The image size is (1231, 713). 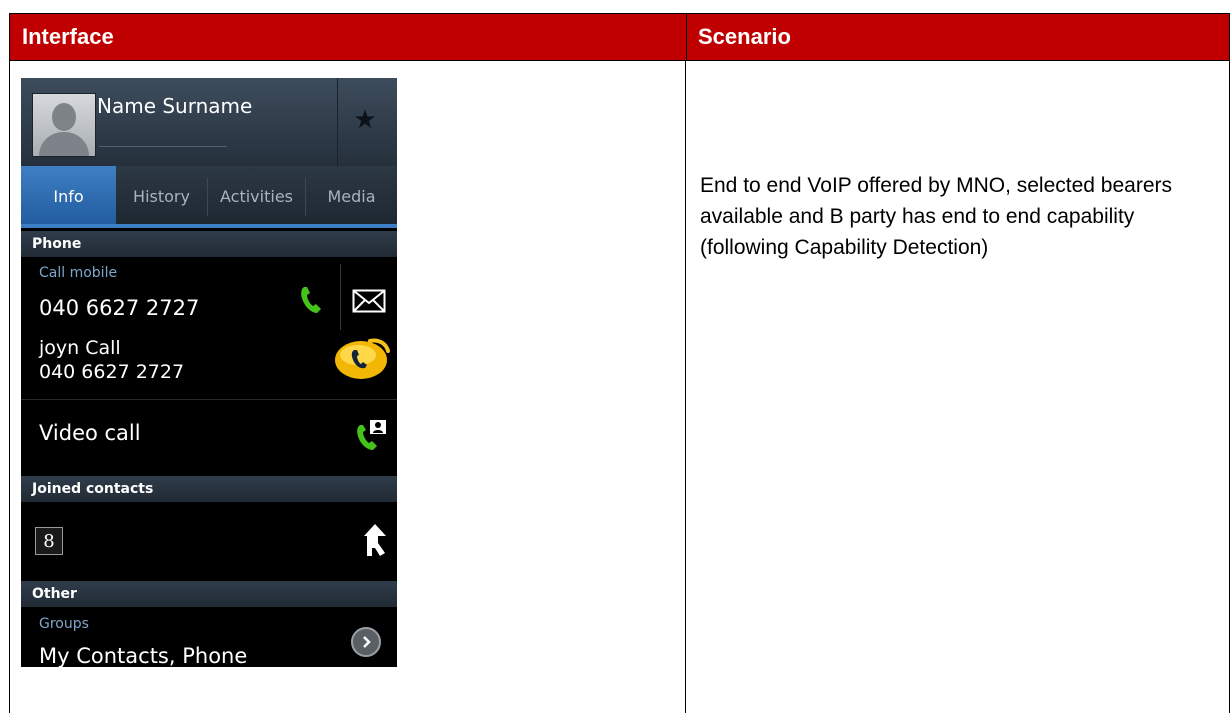 I want to click on tab-info: Info, so click(x=68, y=197).